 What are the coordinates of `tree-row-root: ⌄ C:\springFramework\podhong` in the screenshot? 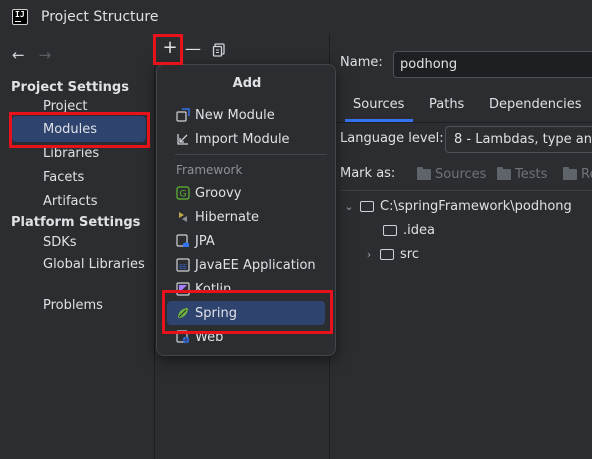 It's located at (458, 206).